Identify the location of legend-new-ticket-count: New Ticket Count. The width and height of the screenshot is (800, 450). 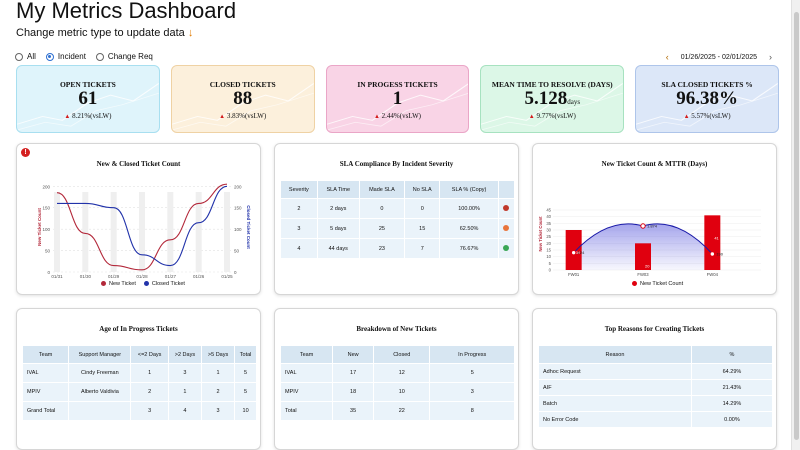
(657, 284).